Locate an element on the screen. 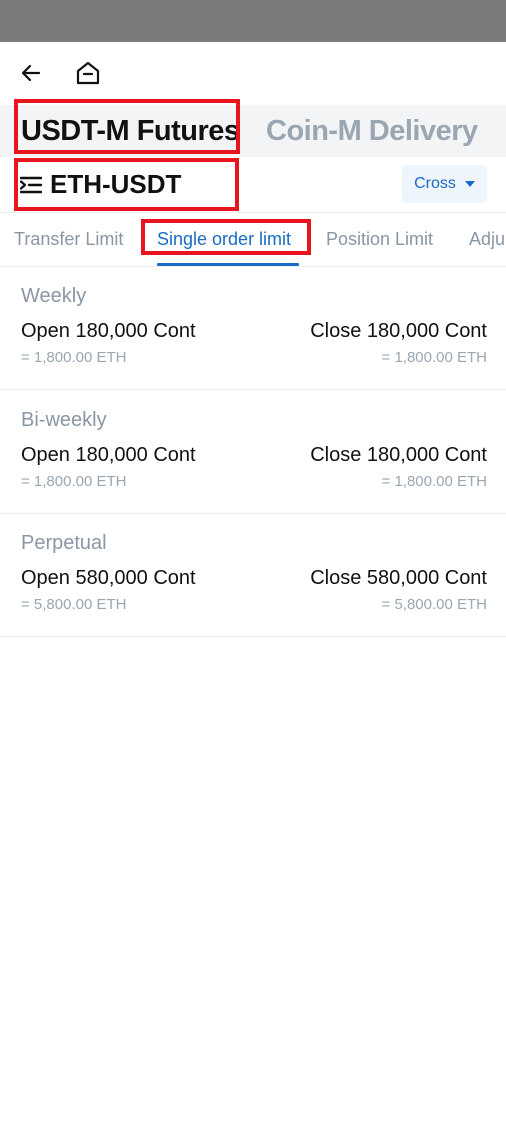  home-button is located at coordinates (88, 73).